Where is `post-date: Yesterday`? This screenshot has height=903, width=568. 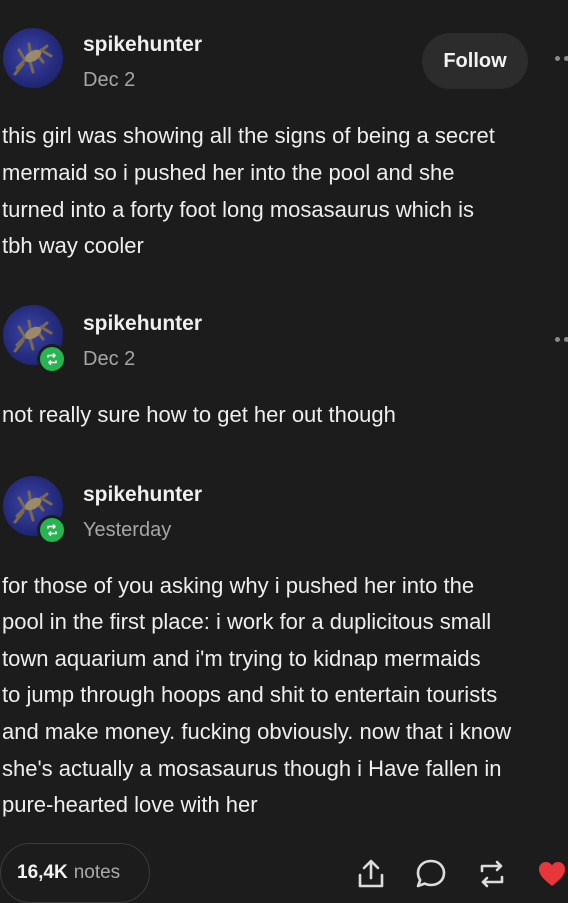
post-date: Yesterday is located at coordinates (127, 530).